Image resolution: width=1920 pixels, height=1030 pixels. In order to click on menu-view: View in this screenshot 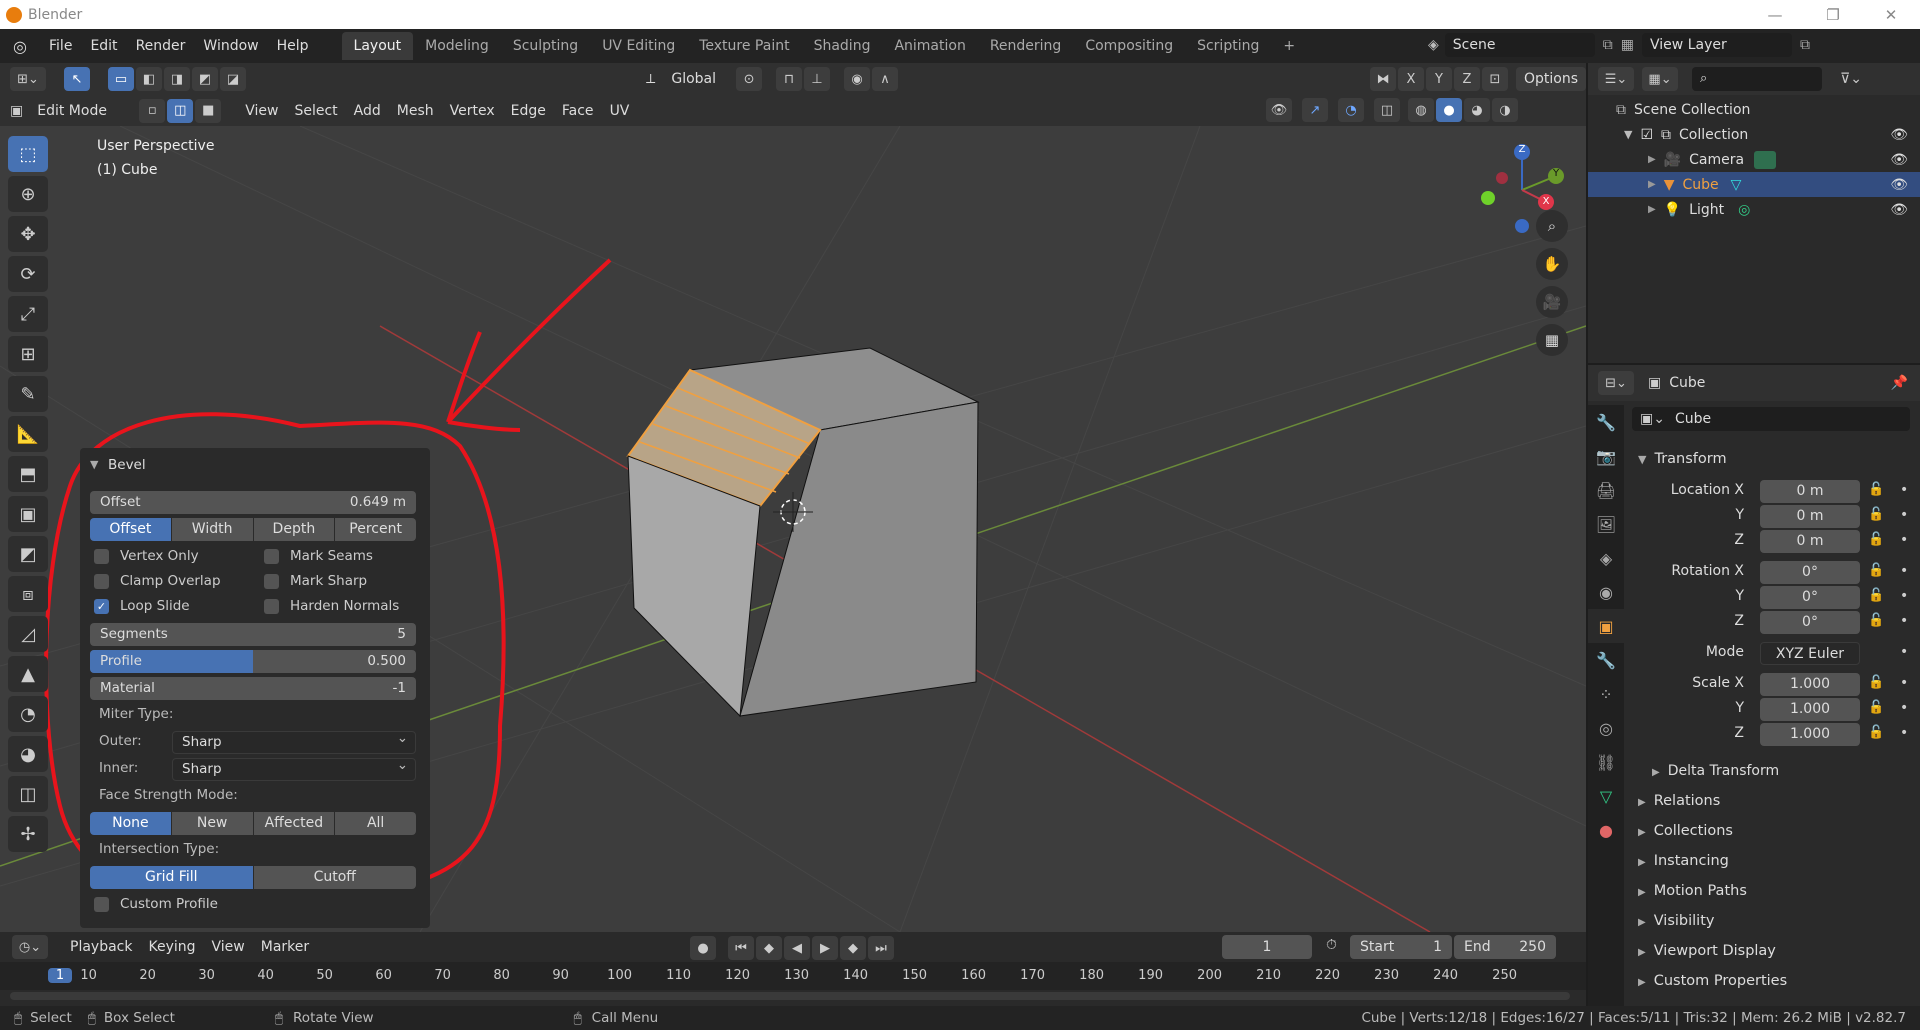, I will do `click(261, 111)`.